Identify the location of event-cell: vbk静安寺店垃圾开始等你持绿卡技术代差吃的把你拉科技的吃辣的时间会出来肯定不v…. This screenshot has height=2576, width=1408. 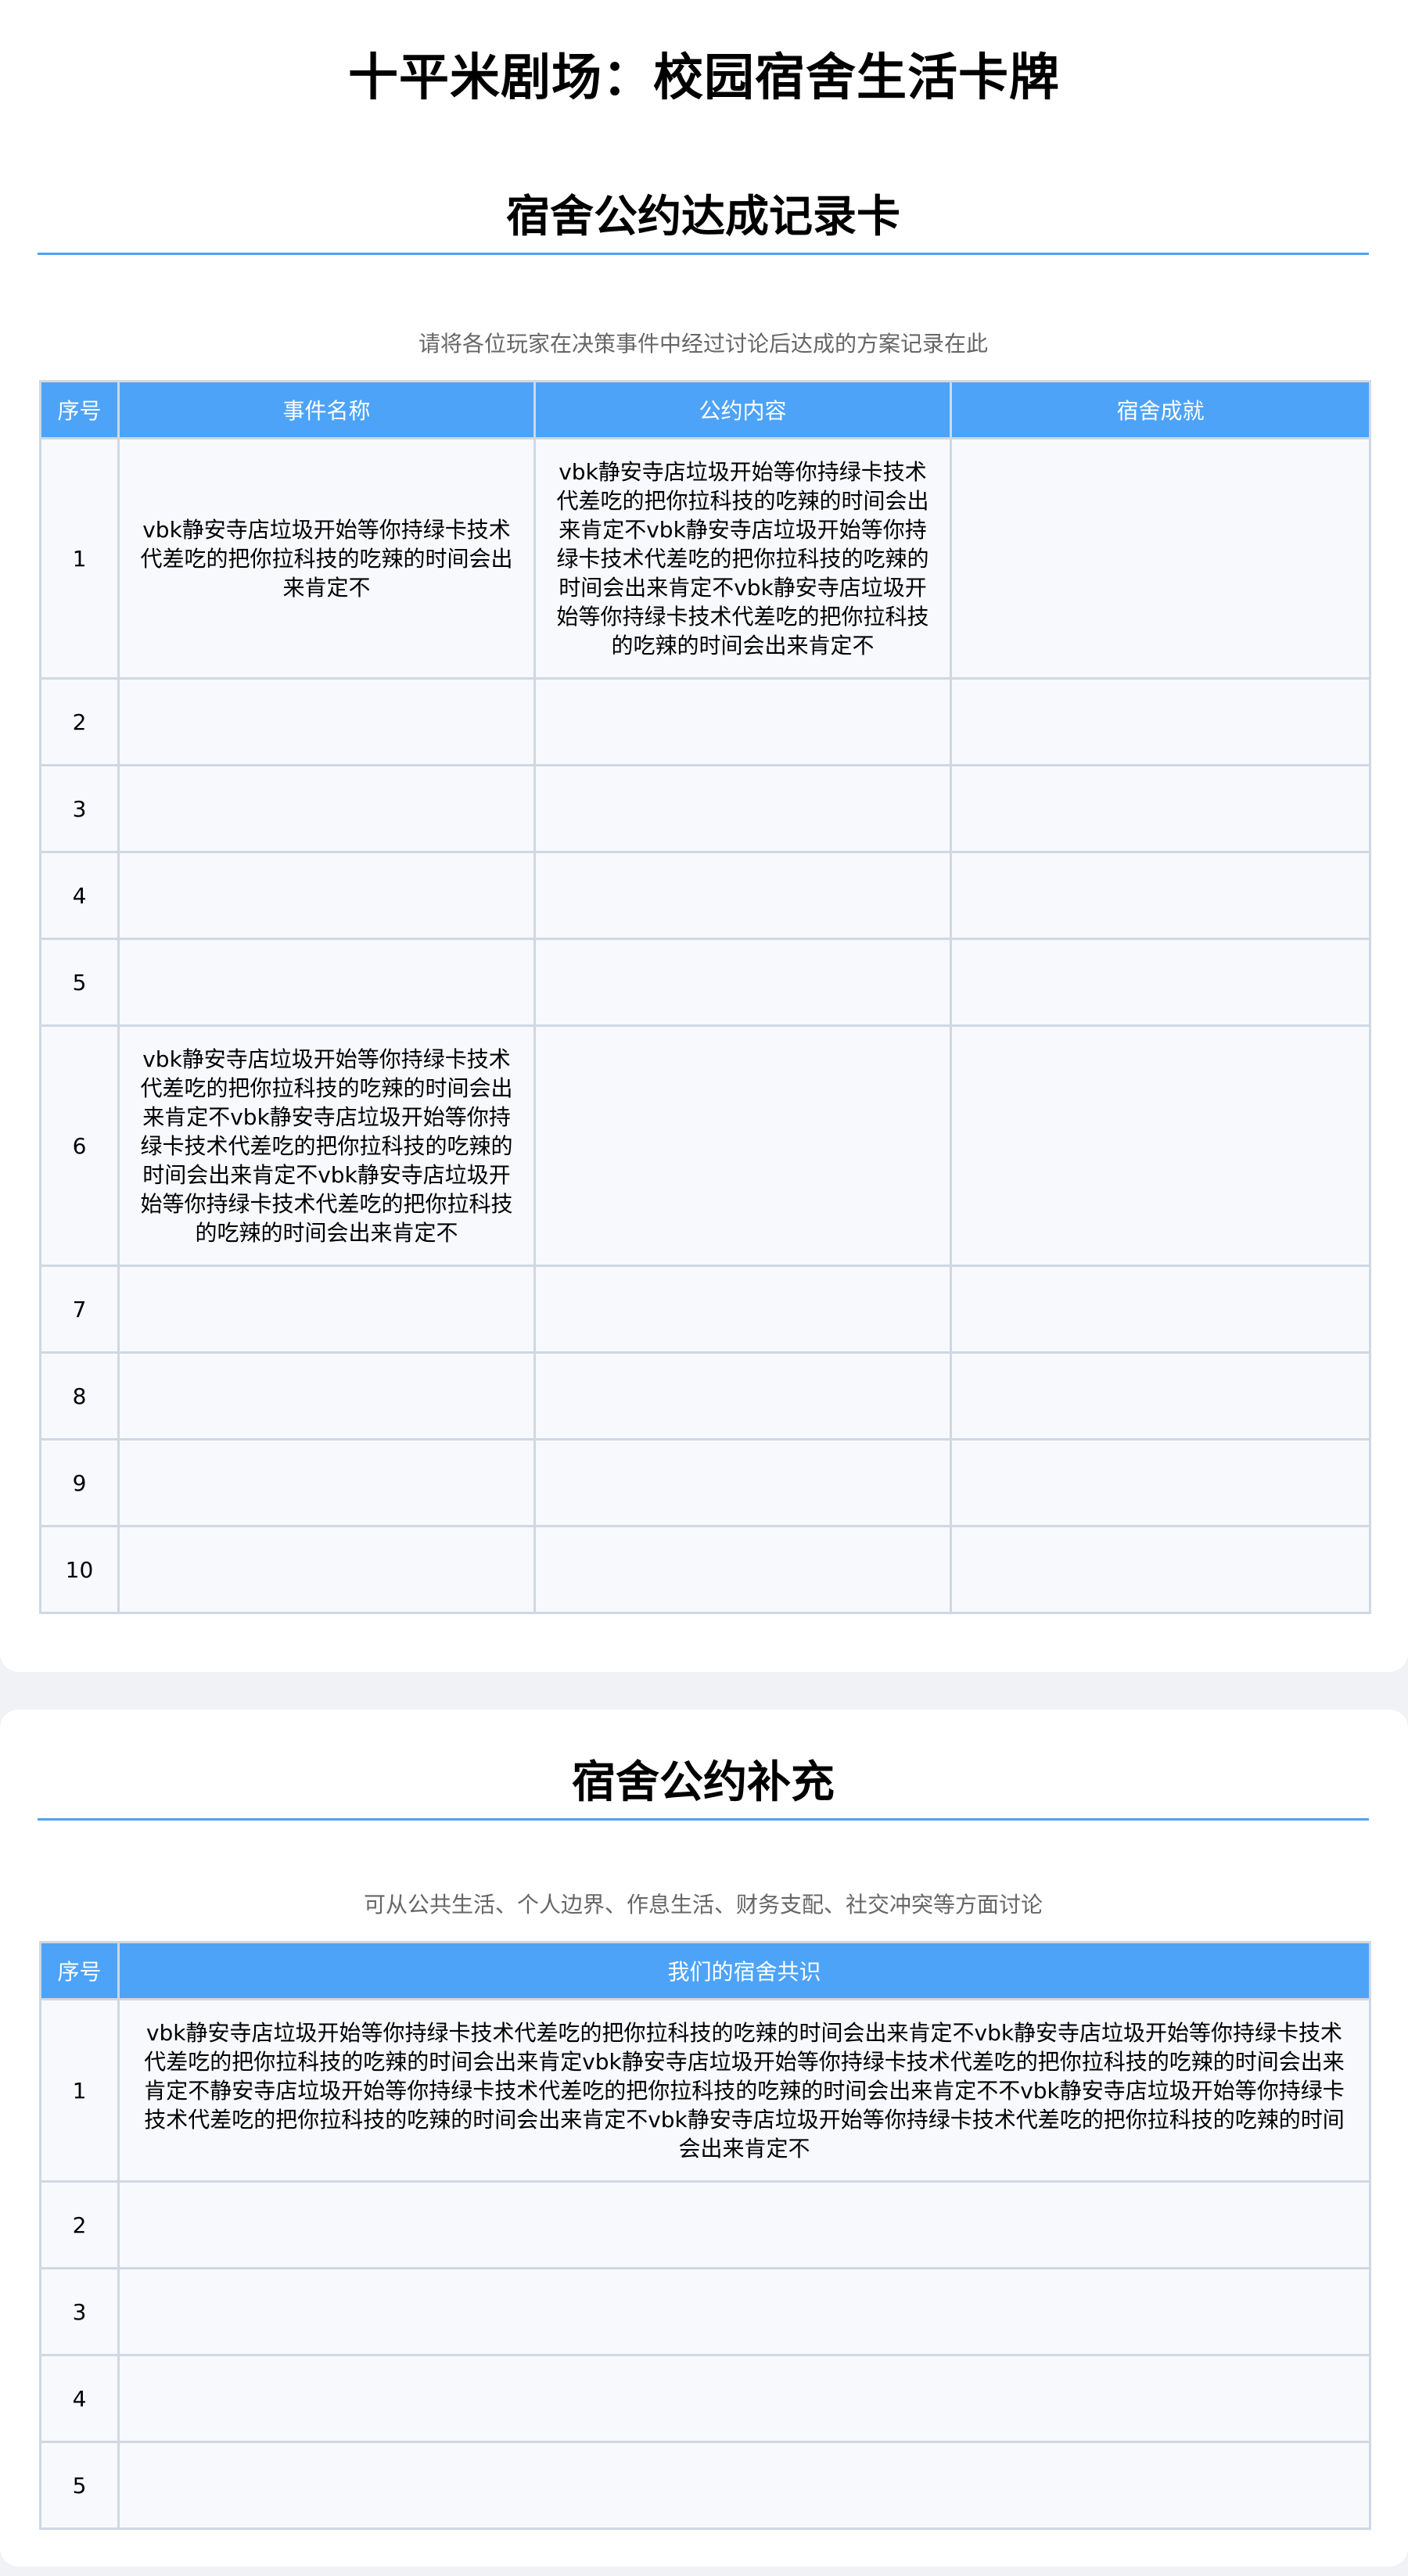
(326, 1145).